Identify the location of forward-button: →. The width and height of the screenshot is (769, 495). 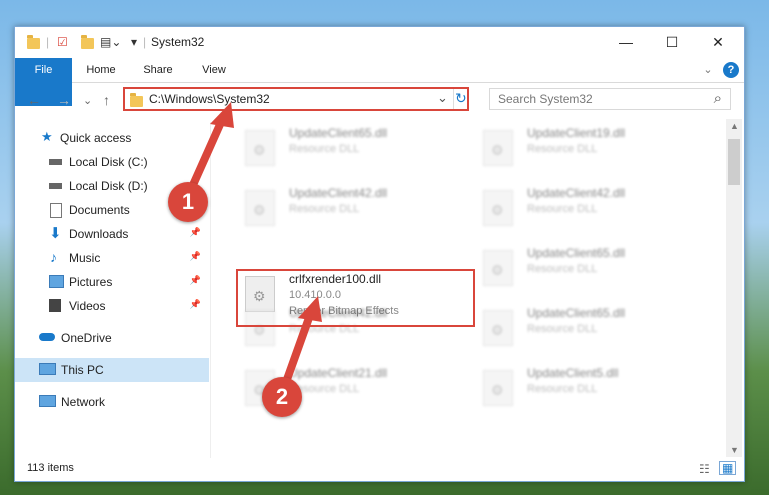
(64, 100).